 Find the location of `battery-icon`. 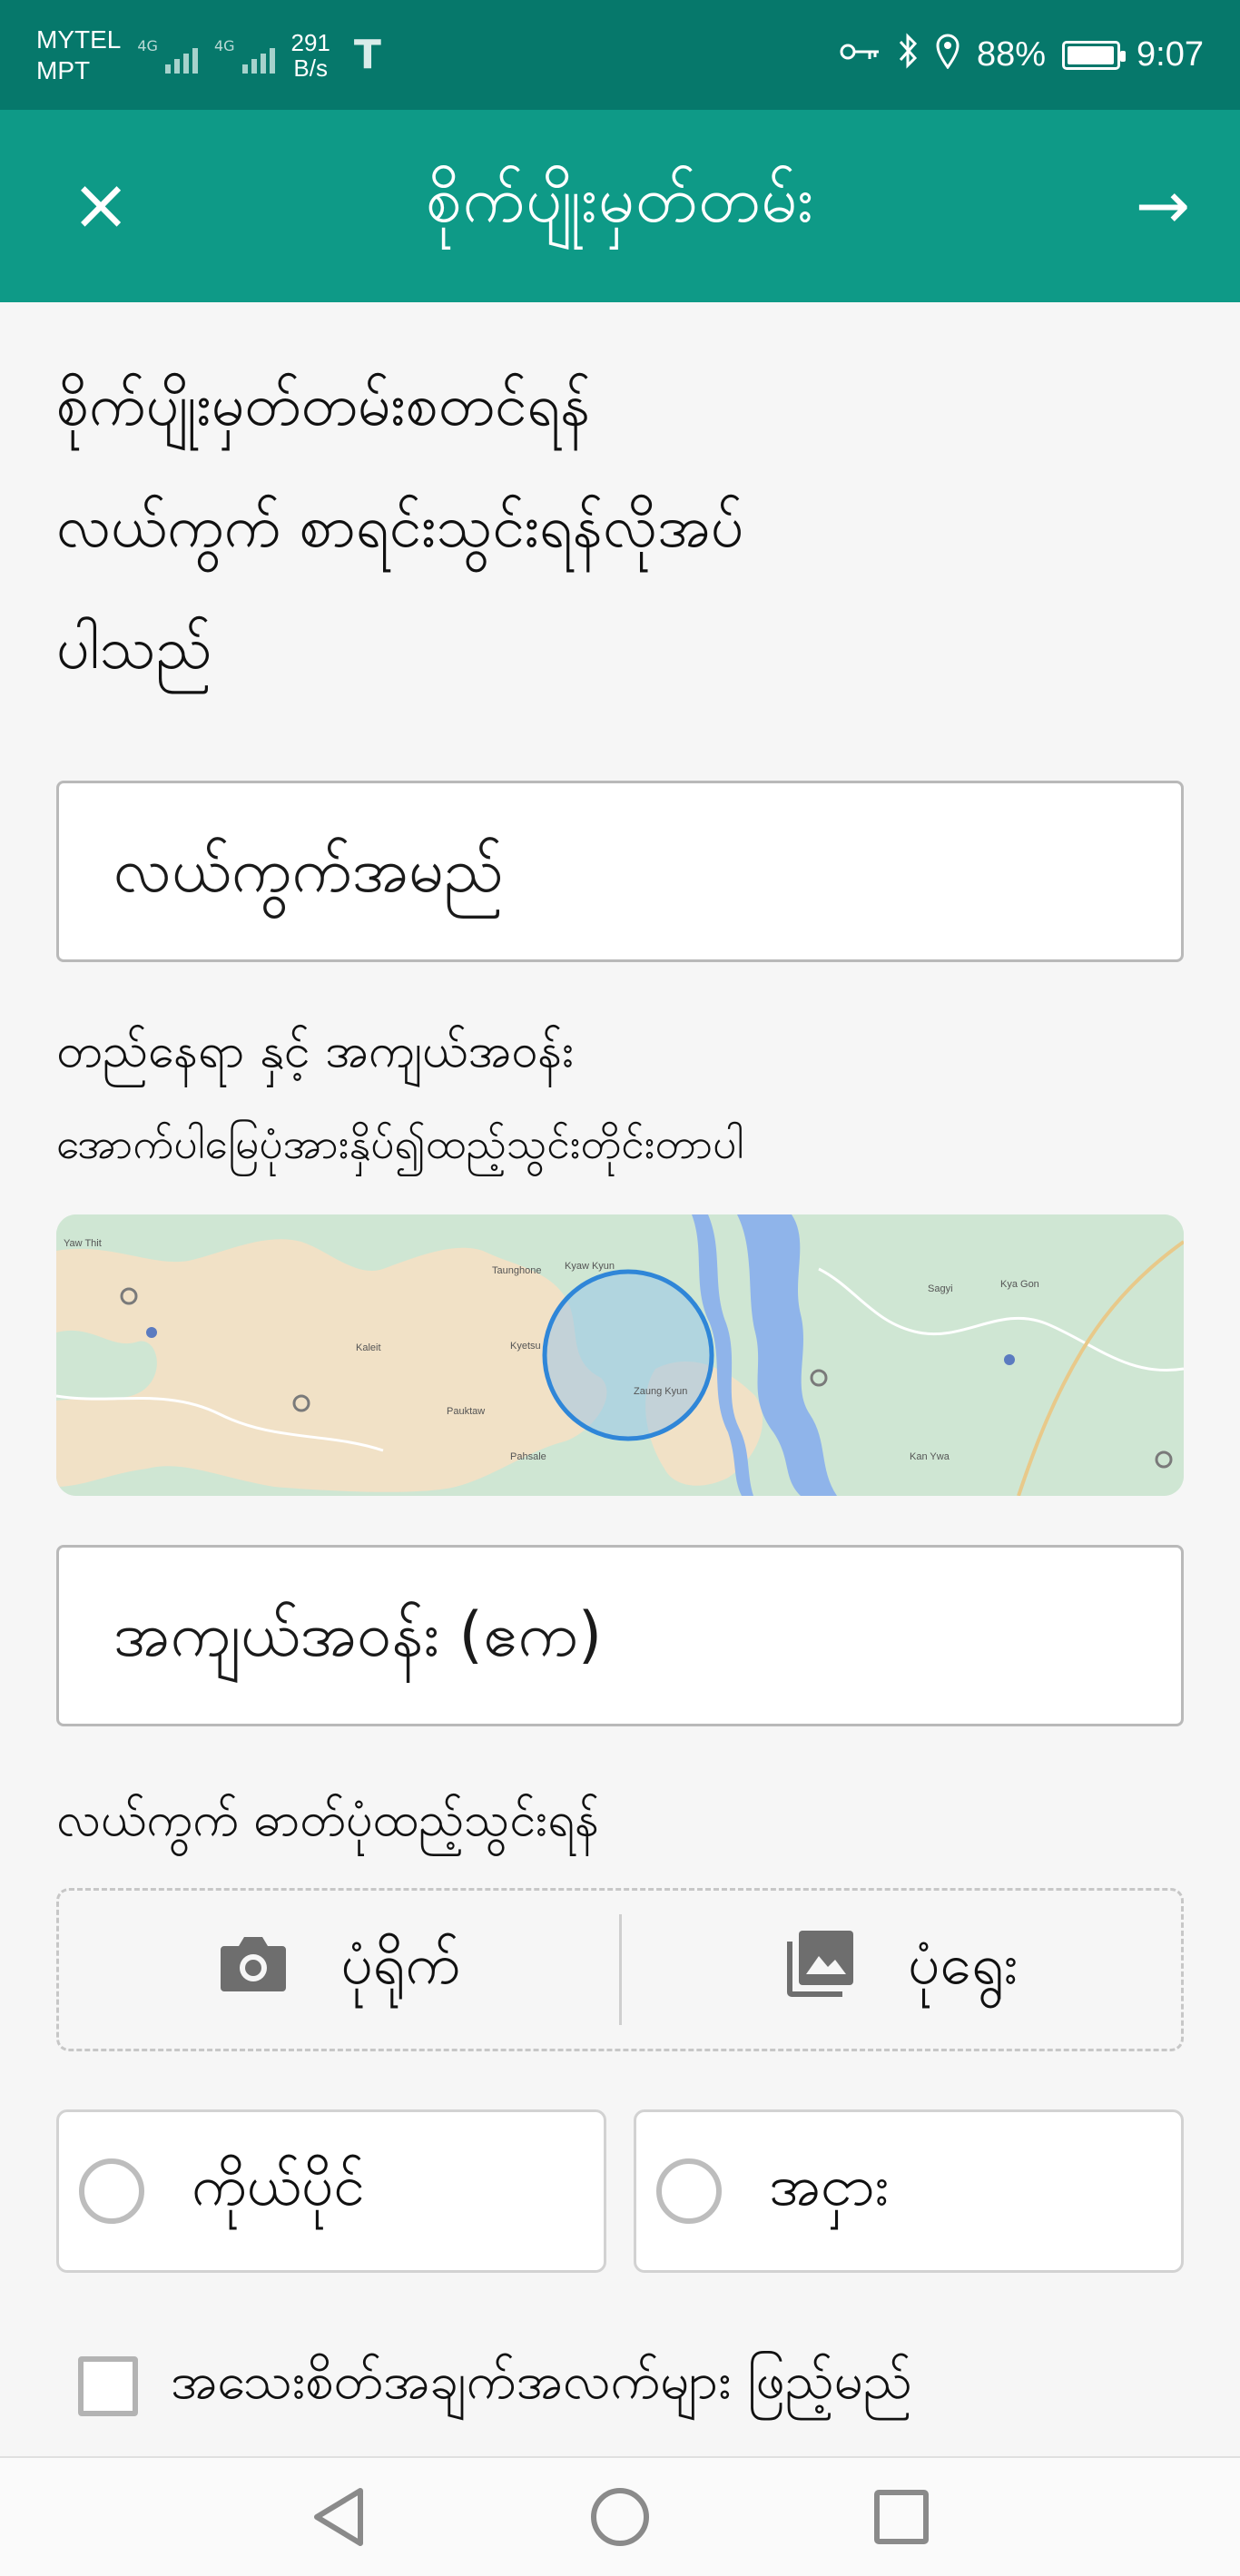

battery-icon is located at coordinates (1094, 55).